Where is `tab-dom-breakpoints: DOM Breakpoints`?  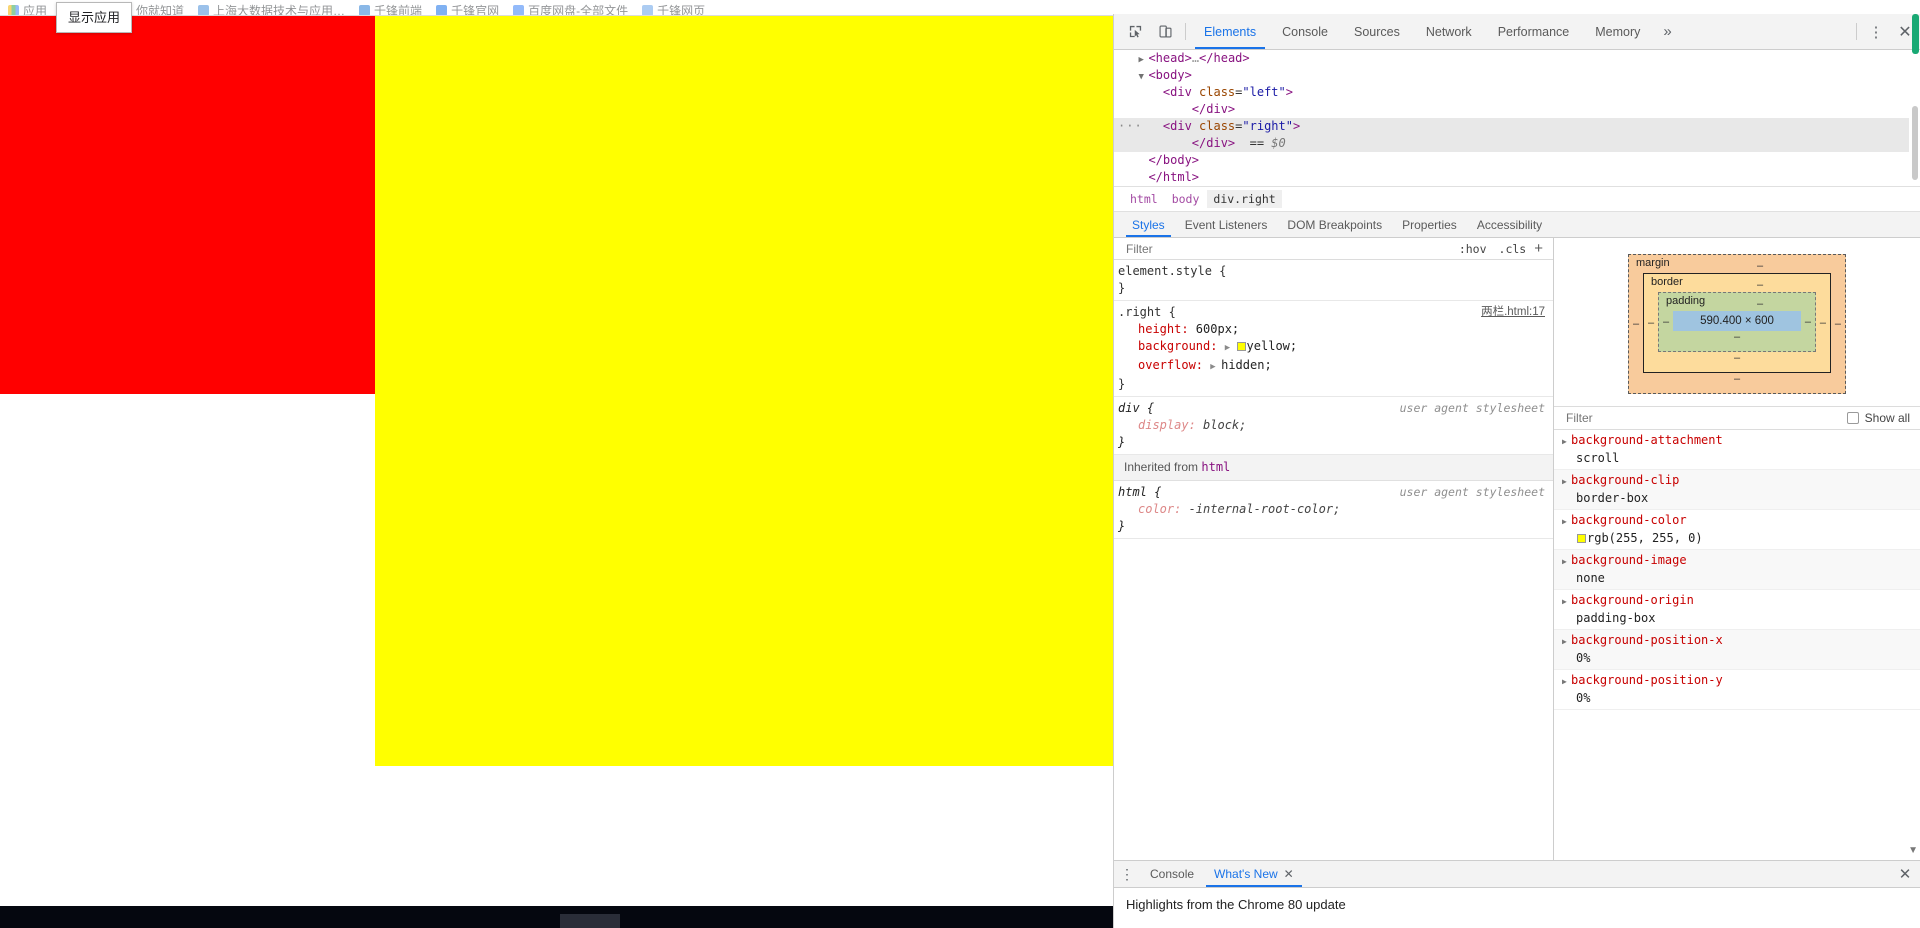
tab-dom-breakpoints: DOM Breakpoints is located at coordinates (1334, 224).